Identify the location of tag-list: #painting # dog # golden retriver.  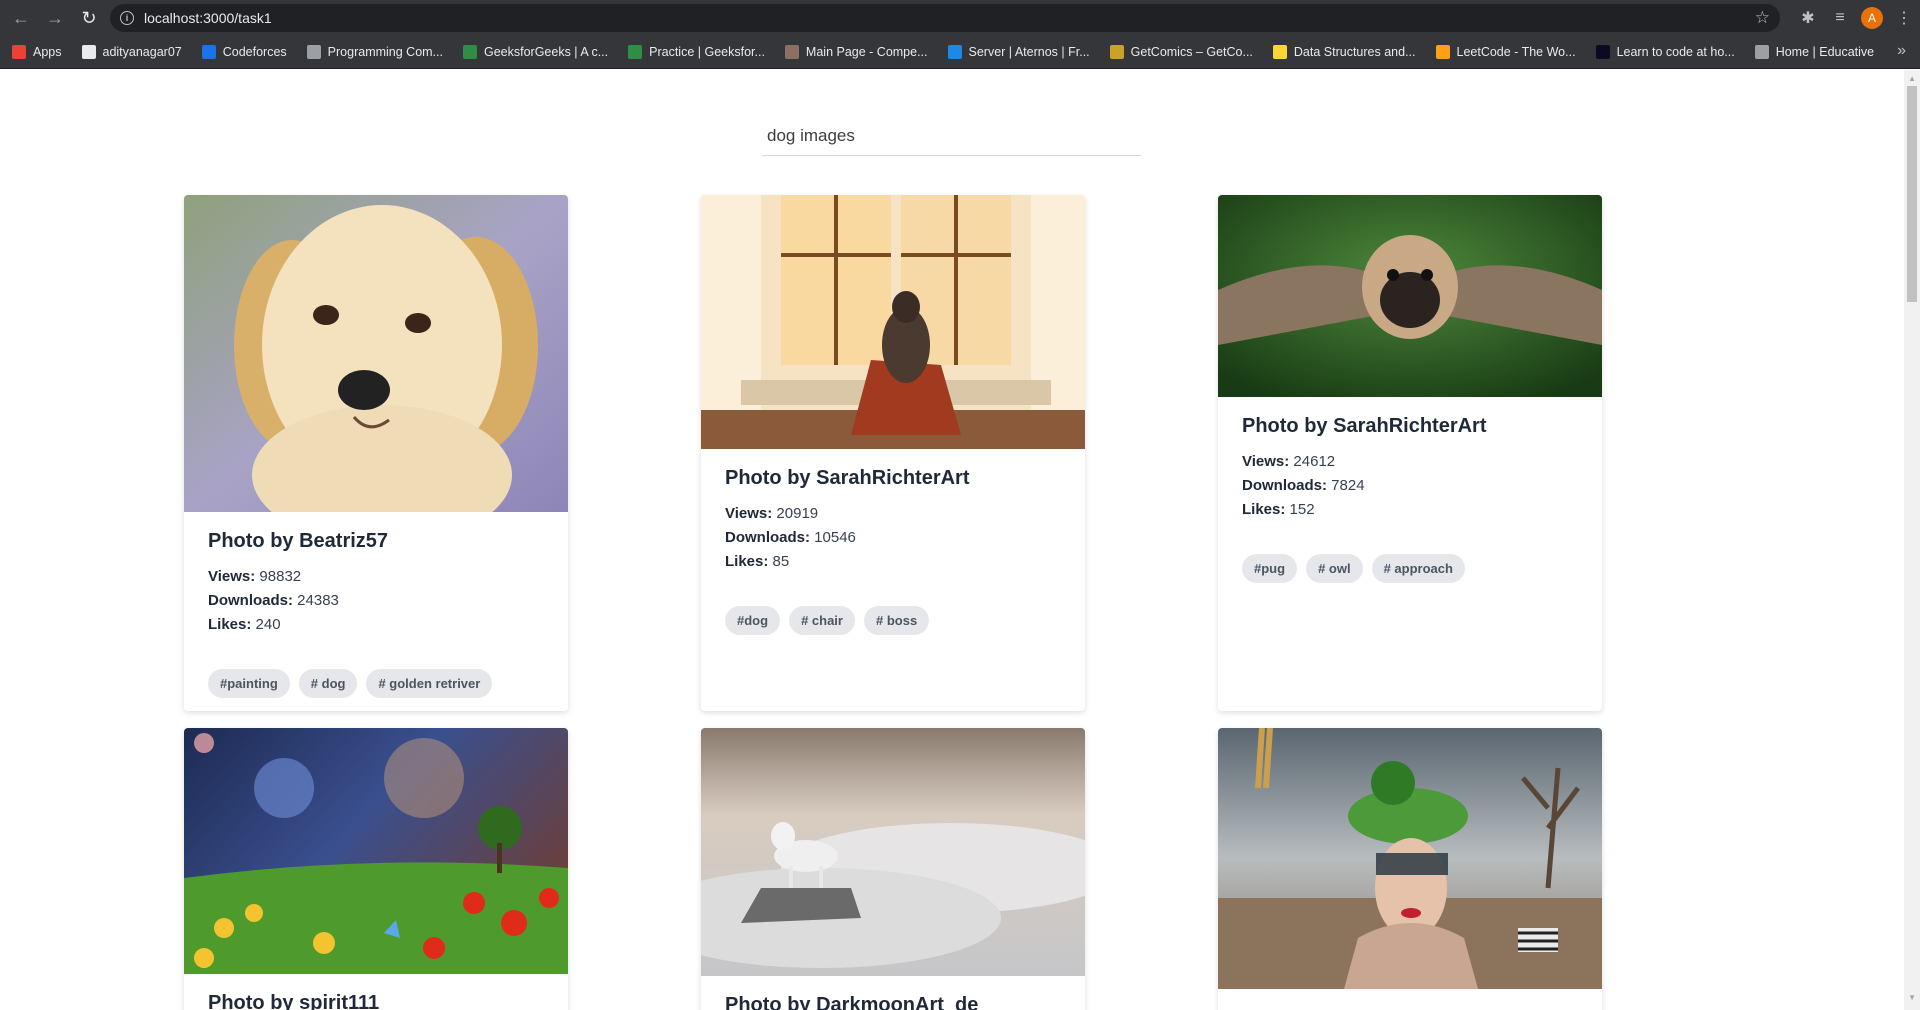
(376, 683).